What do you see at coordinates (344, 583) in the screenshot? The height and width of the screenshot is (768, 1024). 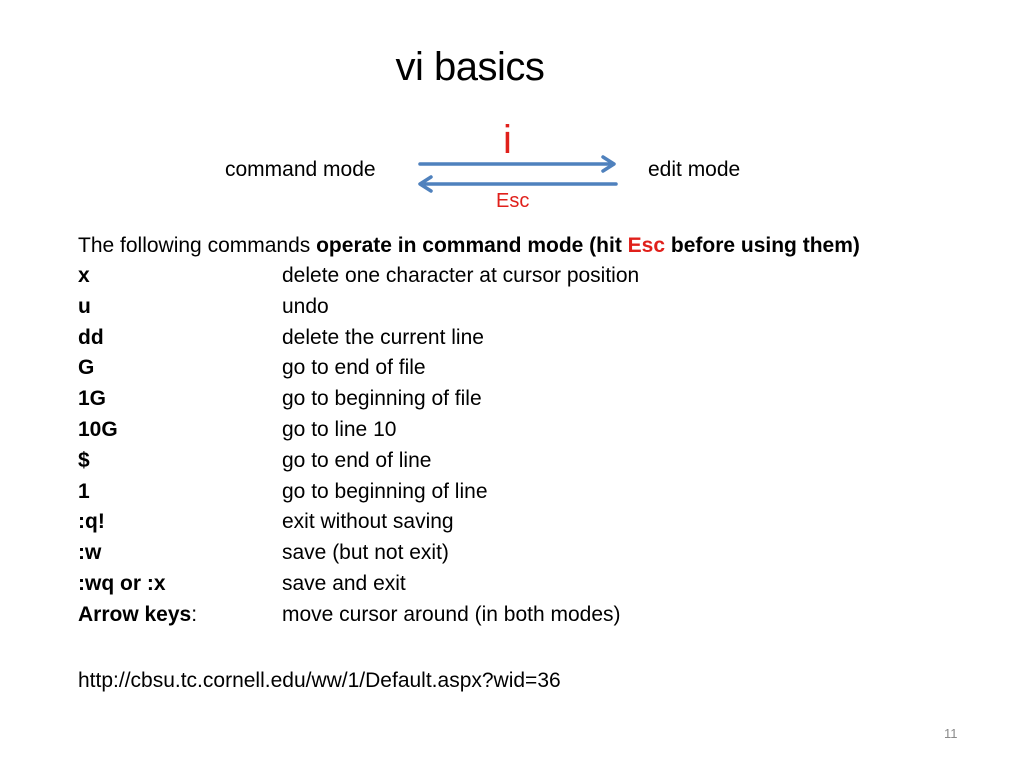 I see `command-description: save and exit` at bounding box center [344, 583].